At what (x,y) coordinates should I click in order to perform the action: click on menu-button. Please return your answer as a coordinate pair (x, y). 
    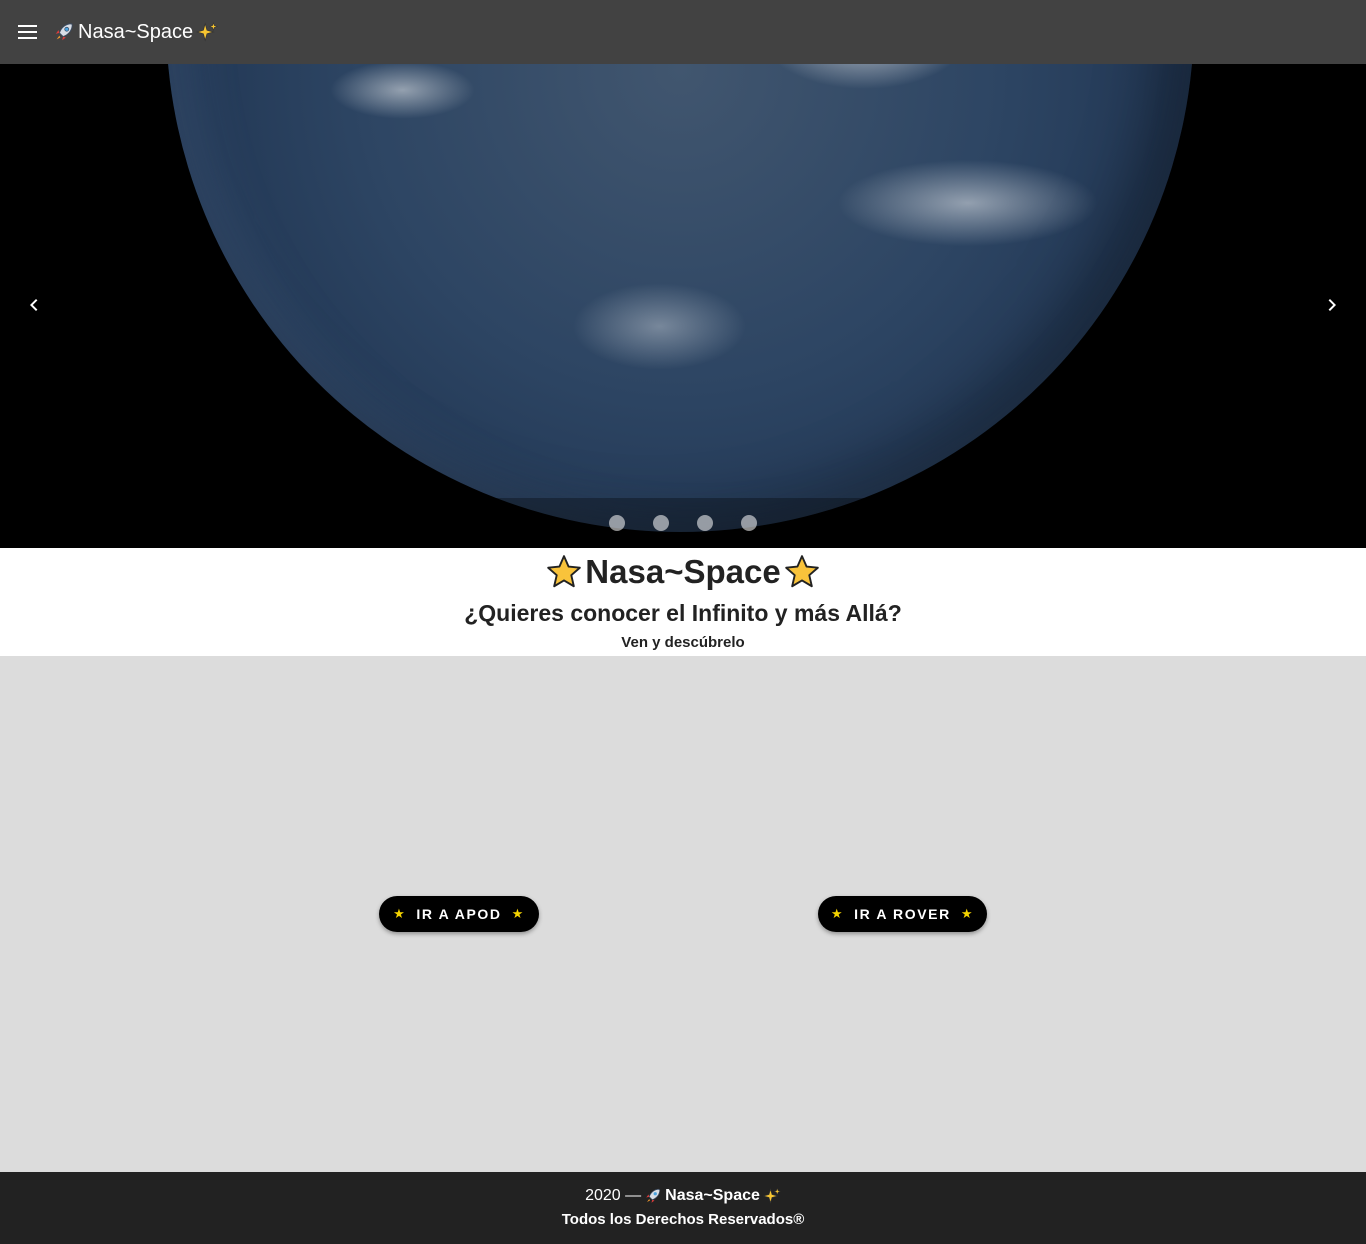
    Looking at the image, I should click on (28, 32).